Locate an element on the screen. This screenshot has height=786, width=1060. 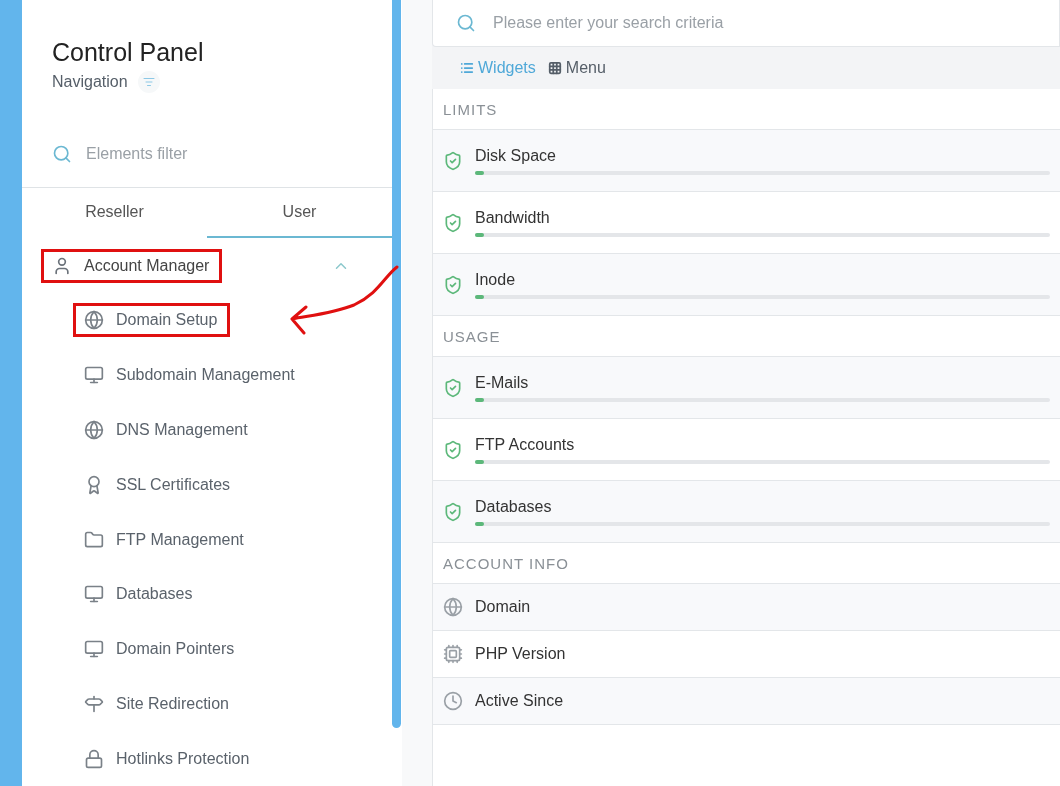
view-toggle: Menu is located at coordinates (576, 68).